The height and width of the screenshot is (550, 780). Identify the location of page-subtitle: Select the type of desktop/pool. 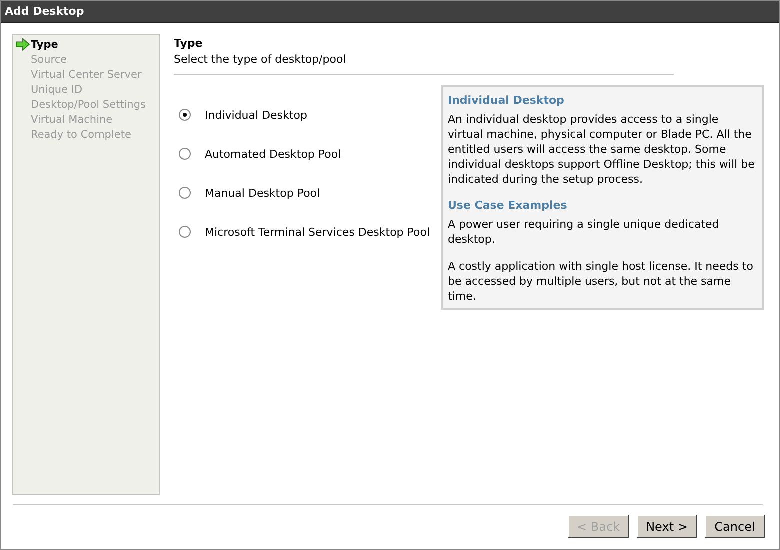
(261, 59).